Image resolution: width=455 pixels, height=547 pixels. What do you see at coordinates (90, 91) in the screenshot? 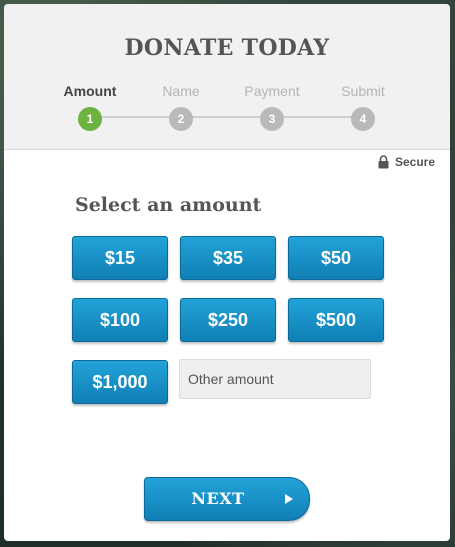
I see `step-label: Amount` at bounding box center [90, 91].